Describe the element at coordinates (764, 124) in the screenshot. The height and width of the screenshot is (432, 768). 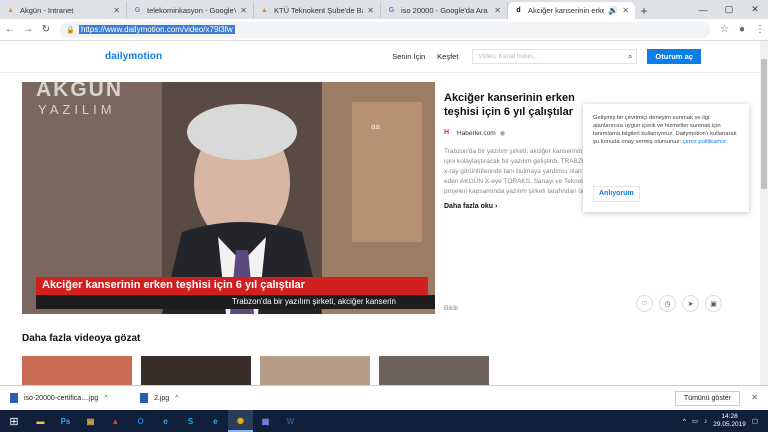
I see `scrollbar-thumb` at that location.